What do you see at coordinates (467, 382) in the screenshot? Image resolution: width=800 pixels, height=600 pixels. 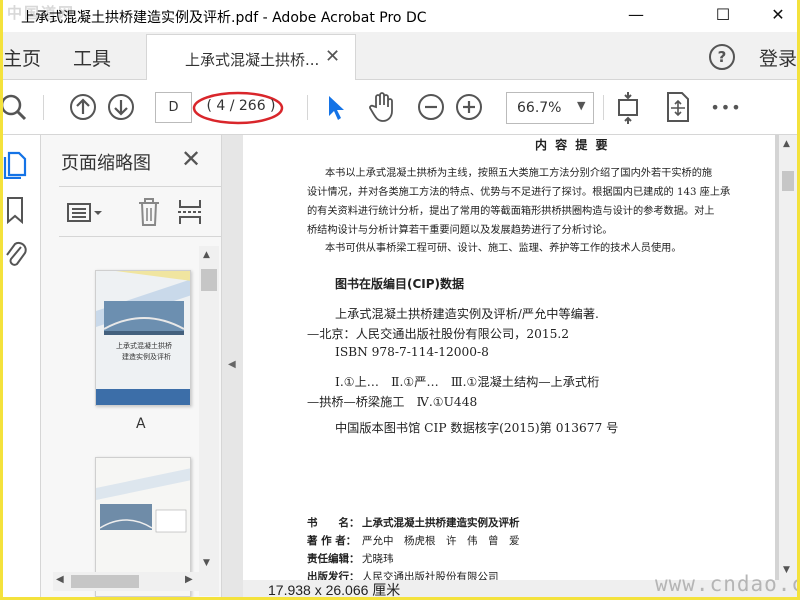 I see `cip-line: Ⅰ.①上… Ⅱ.①严… Ⅲ.①混凝土结构—上承式桁` at bounding box center [467, 382].